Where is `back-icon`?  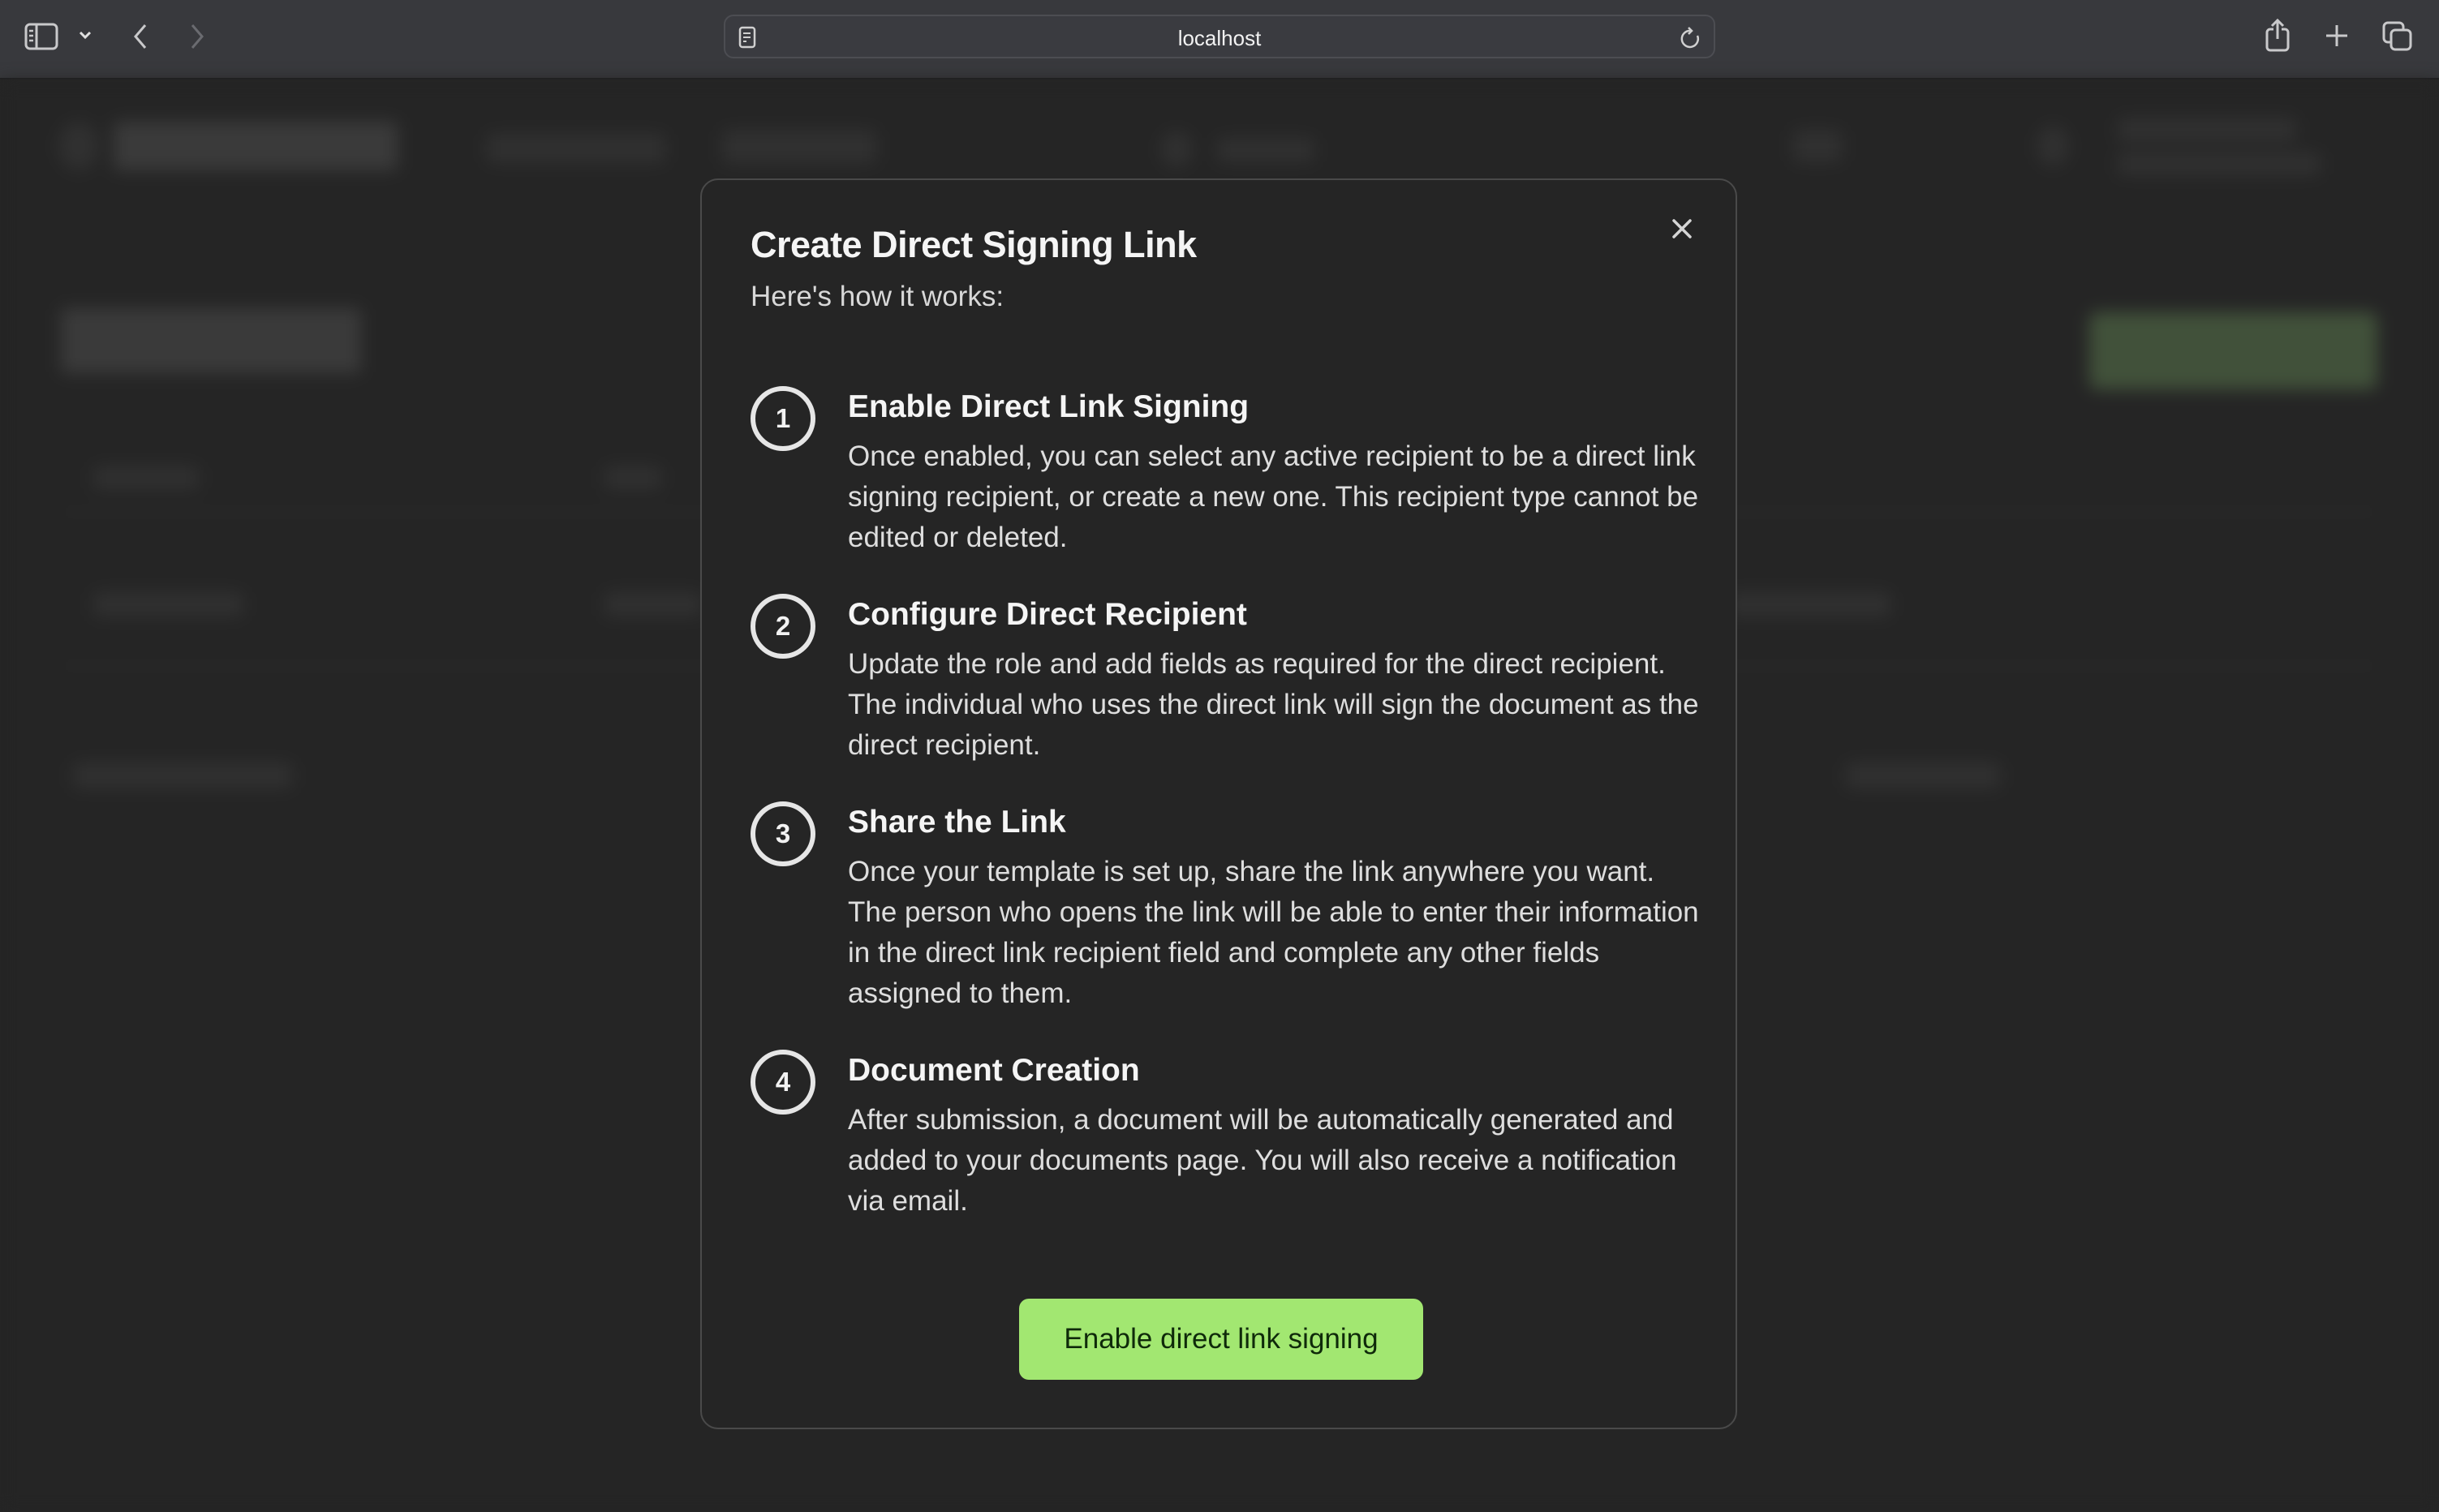
back-icon is located at coordinates (140, 38).